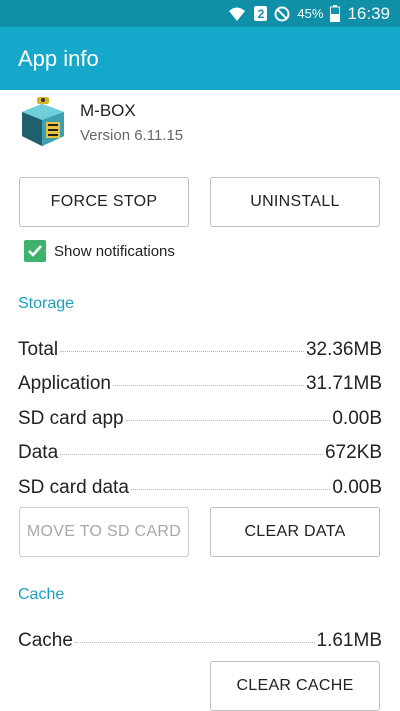 This screenshot has height=711, width=400. I want to click on storage-row-label: SD card app, so click(71, 418).